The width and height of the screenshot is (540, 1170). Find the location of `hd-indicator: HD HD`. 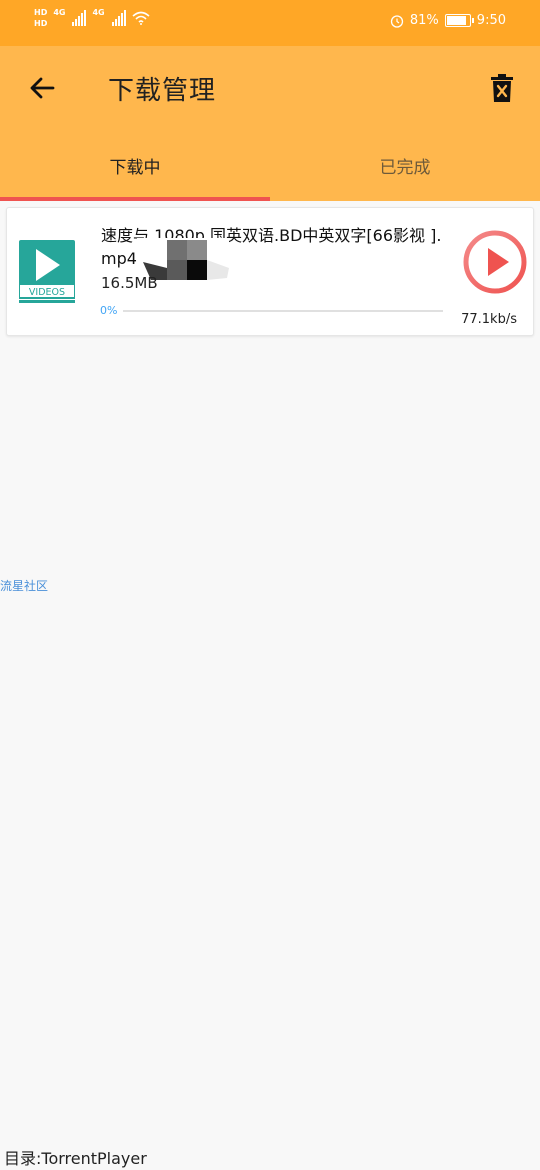

hd-indicator: HD HD is located at coordinates (40, 18).